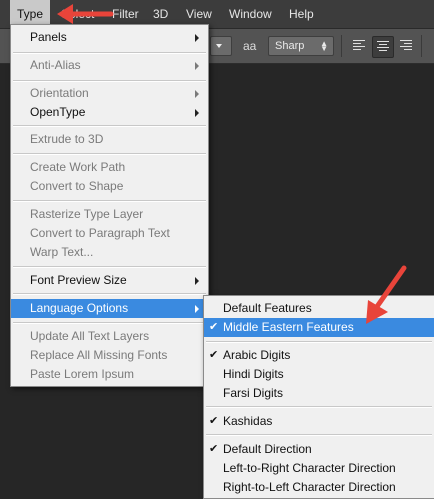  Describe the element at coordinates (109, 37) in the screenshot. I see `menu-item-panels: Panels` at that location.